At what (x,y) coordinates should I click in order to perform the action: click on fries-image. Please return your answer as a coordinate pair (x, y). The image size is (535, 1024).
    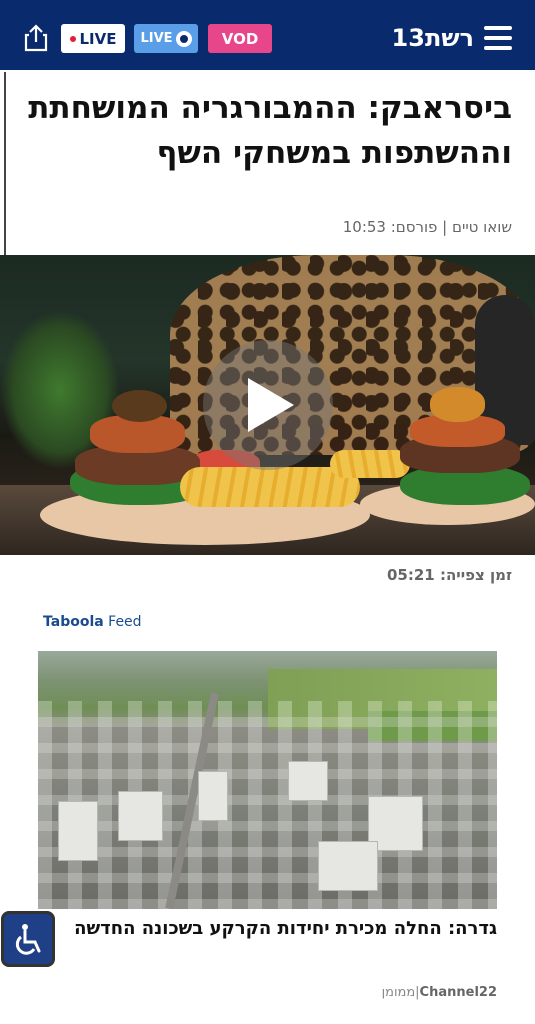
    Looking at the image, I should click on (370, 464).